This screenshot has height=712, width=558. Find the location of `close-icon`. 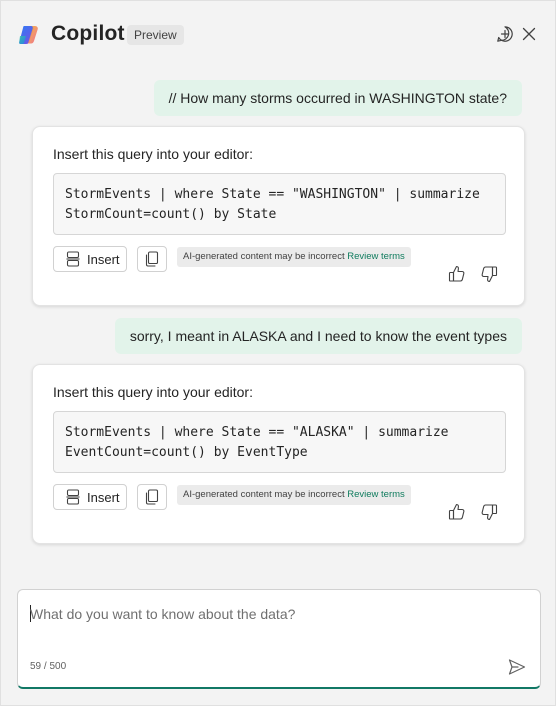

close-icon is located at coordinates (529, 34).